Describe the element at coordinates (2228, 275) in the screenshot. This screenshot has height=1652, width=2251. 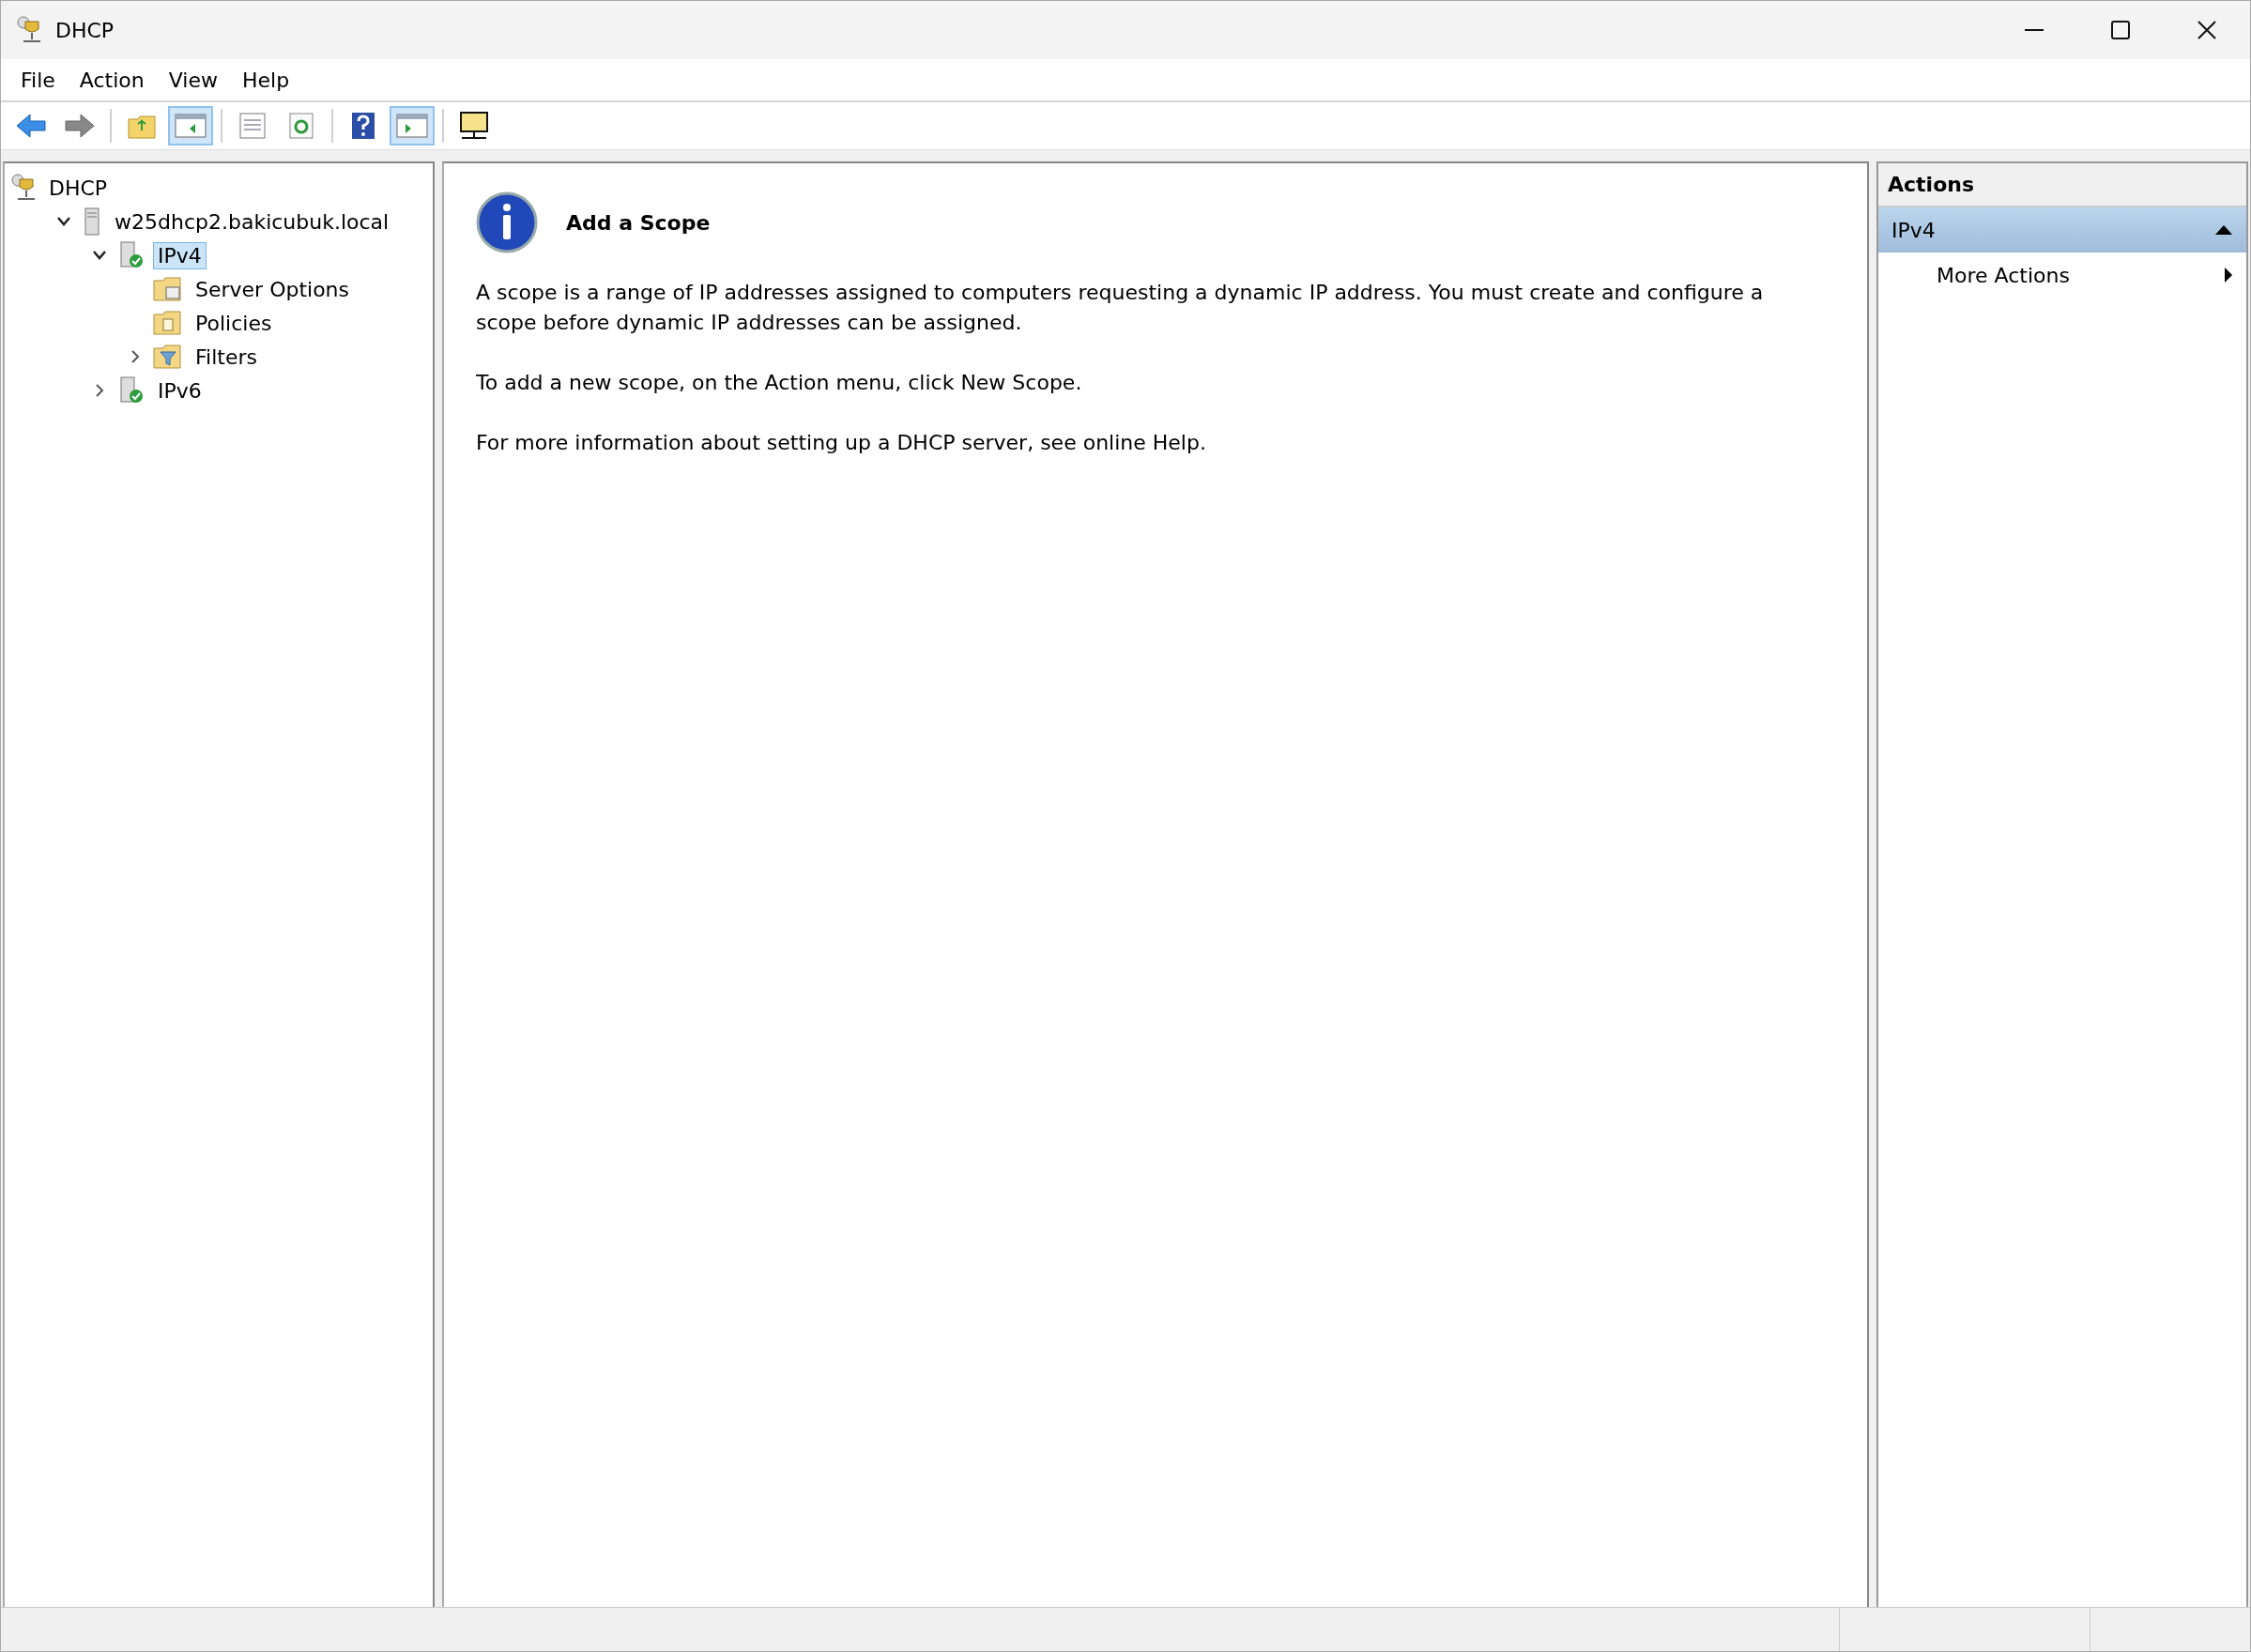
I see `triangle-right-icon` at that location.